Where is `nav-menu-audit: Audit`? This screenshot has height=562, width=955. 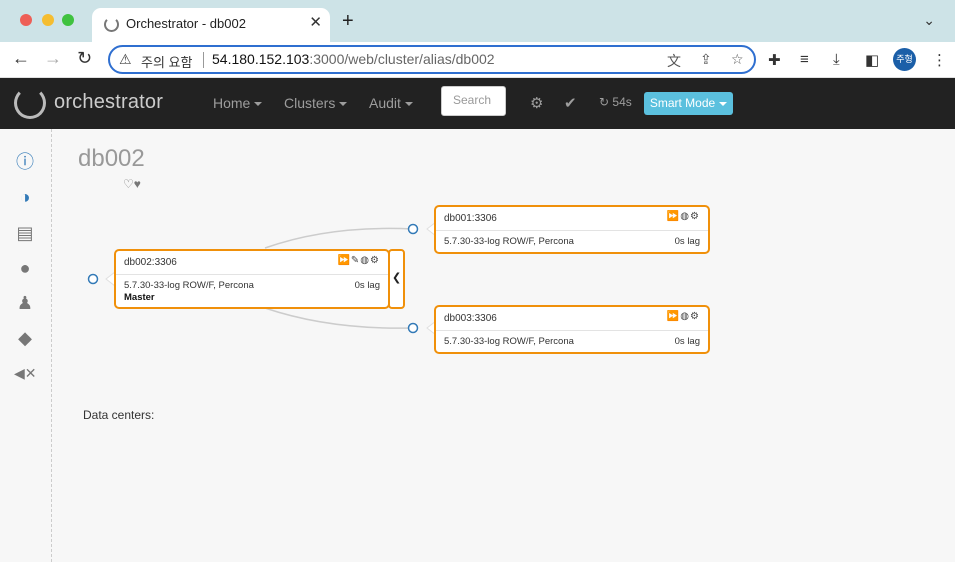 nav-menu-audit: Audit is located at coordinates (391, 103).